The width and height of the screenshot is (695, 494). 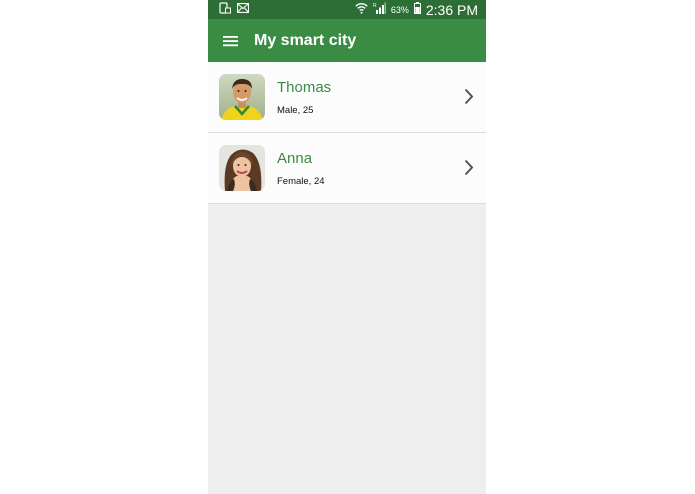 I want to click on list-item-thomas: Thomas Male, 25, so click(x=347, y=97).